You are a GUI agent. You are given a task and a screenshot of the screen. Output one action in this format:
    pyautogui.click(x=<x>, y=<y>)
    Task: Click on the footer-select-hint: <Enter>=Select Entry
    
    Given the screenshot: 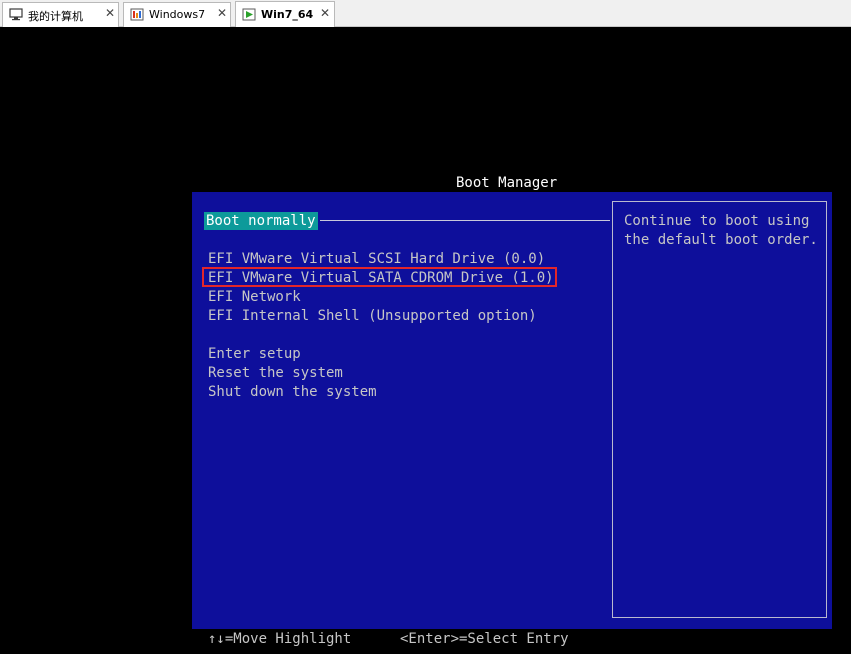 What is the action you would take?
    pyautogui.click(x=484, y=639)
    